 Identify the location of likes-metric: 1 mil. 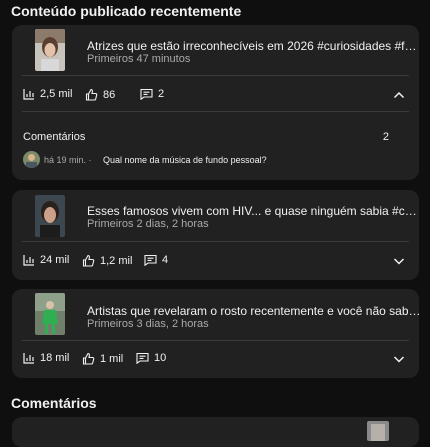
(102, 358).